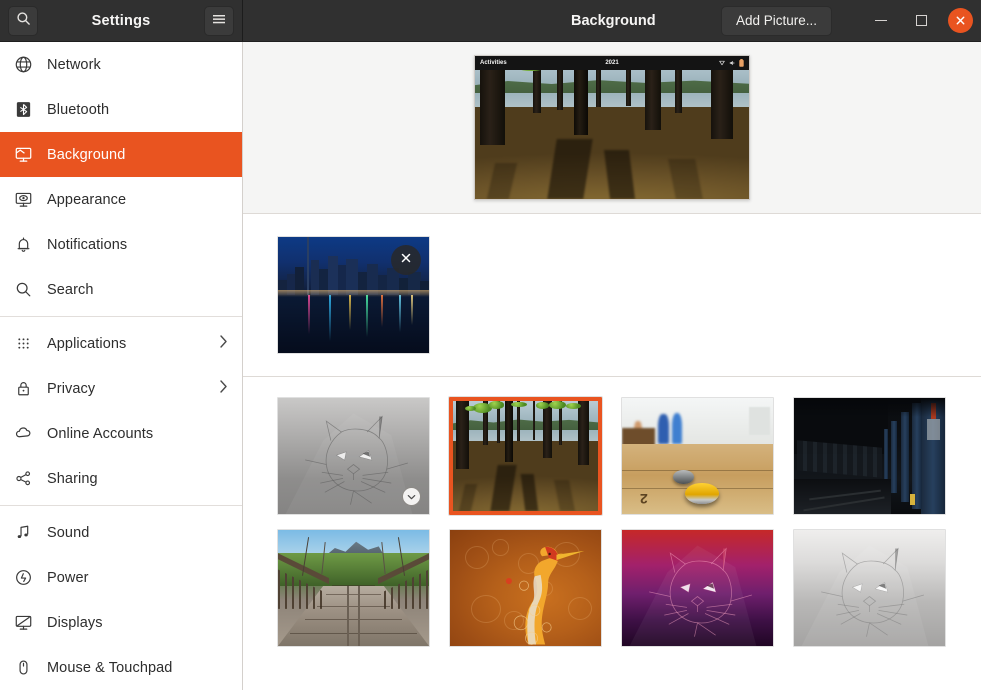 The height and width of the screenshot is (690, 981). What do you see at coordinates (121, 532) in the screenshot?
I see `sidebar-item-sound: Sound` at bounding box center [121, 532].